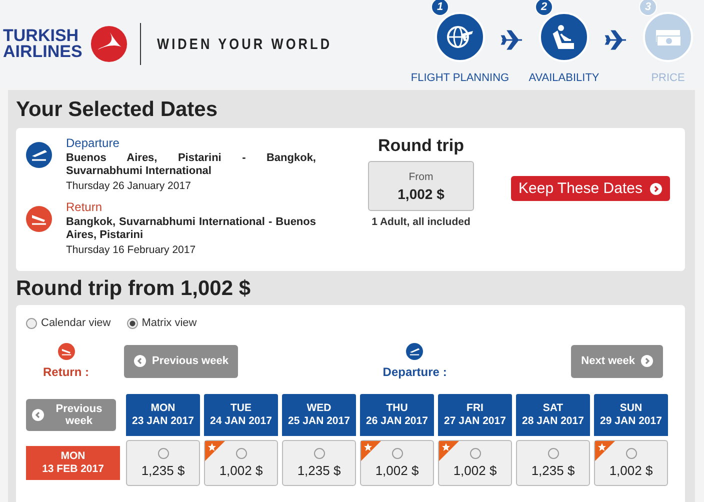 The image size is (704, 502). Describe the element at coordinates (73, 463) in the screenshot. I see `return-date-header: MON 13 FEB 2017` at that location.